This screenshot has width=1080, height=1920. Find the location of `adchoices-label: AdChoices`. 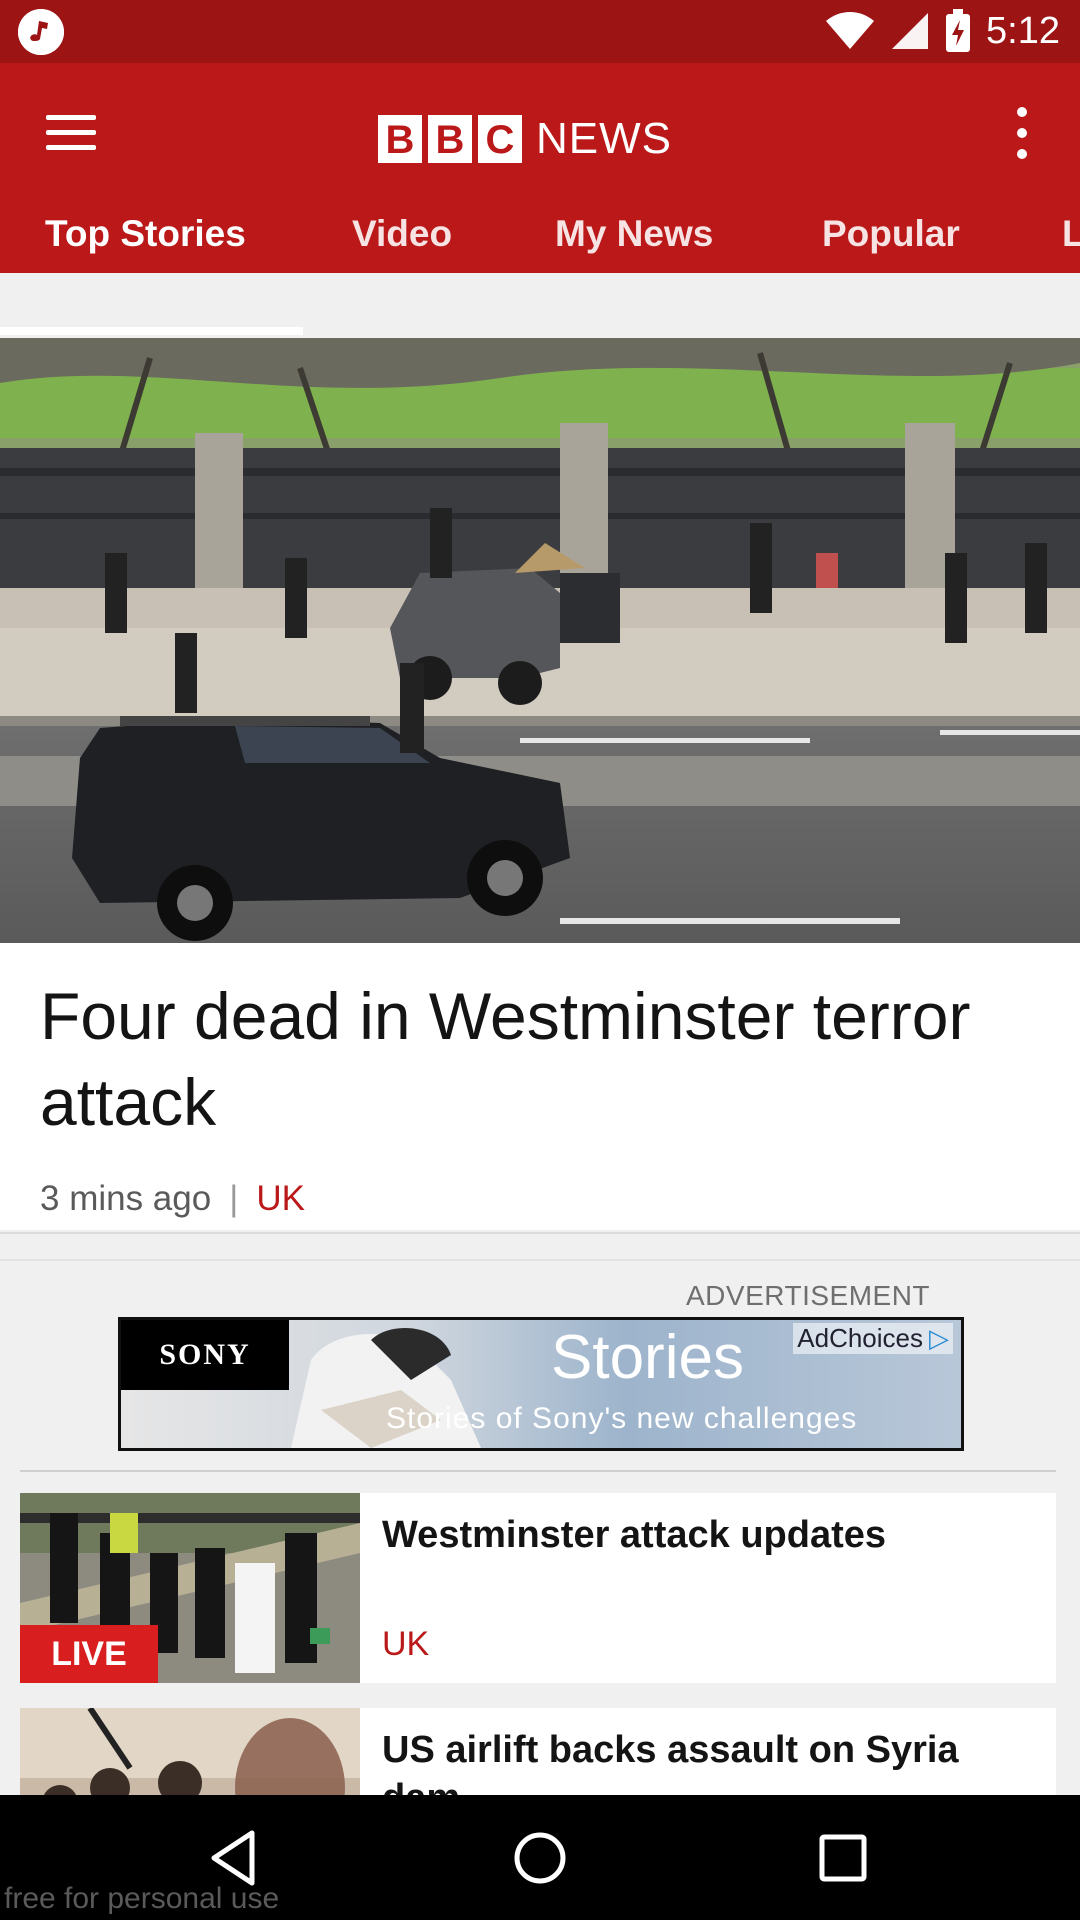

adchoices-label: AdChoices is located at coordinates (860, 1338).